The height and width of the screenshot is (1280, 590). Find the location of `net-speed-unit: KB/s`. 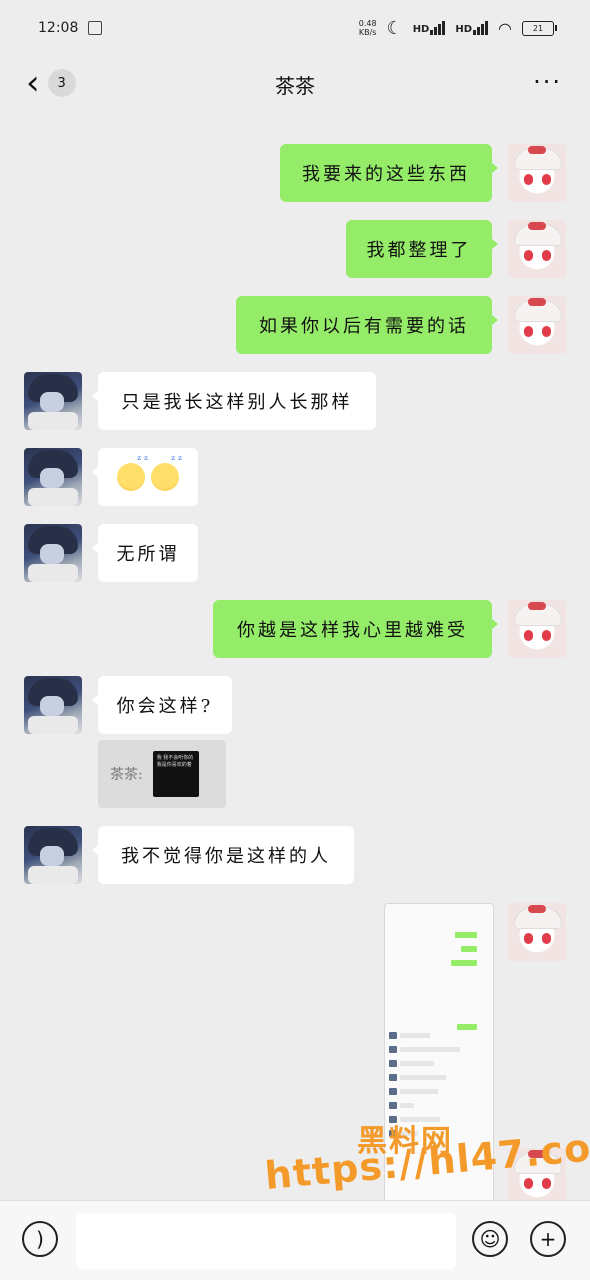

net-speed-unit: KB/s is located at coordinates (367, 32).